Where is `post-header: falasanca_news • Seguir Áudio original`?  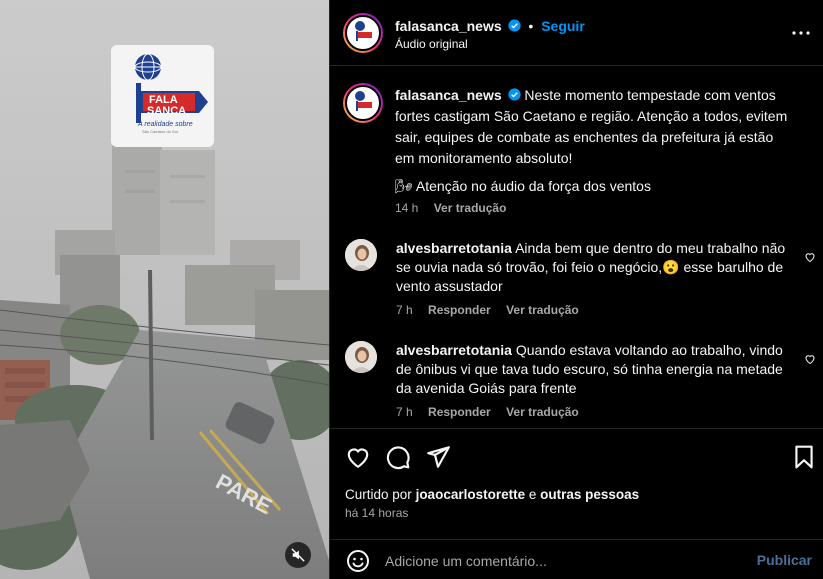 post-header: falasanca_news • Seguir Áudio original is located at coordinates (576, 33).